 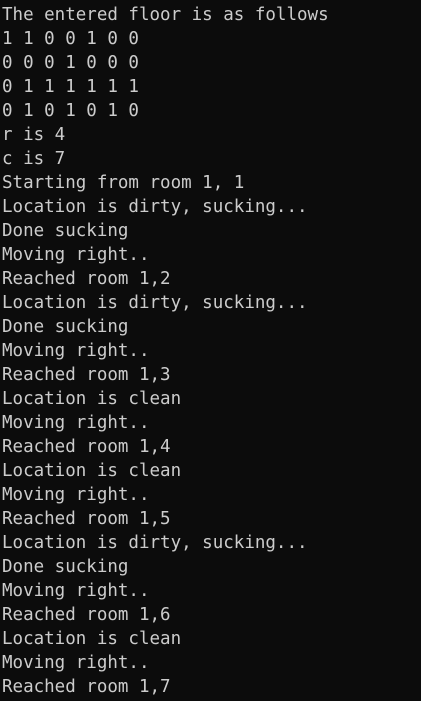 I want to click on output-line: 0 1 0 1 0 1 0, so click(x=70, y=111).